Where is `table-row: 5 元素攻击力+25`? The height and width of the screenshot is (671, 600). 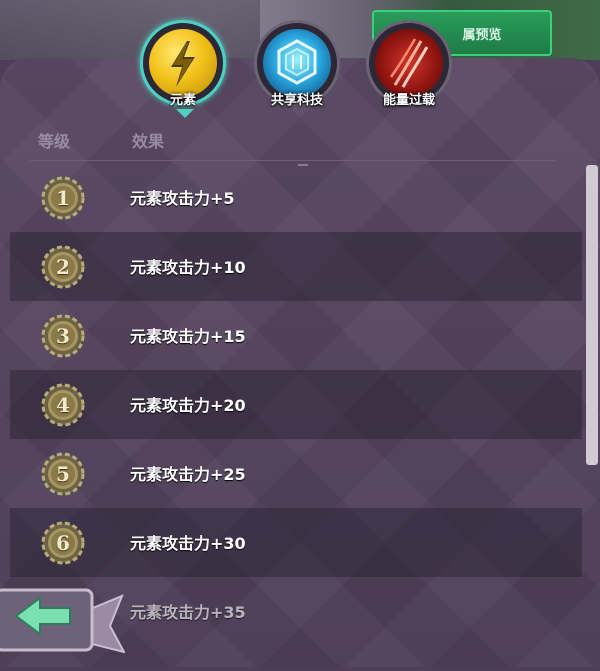 table-row: 5 元素攻击力+25 is located at coordinates (296, 473).